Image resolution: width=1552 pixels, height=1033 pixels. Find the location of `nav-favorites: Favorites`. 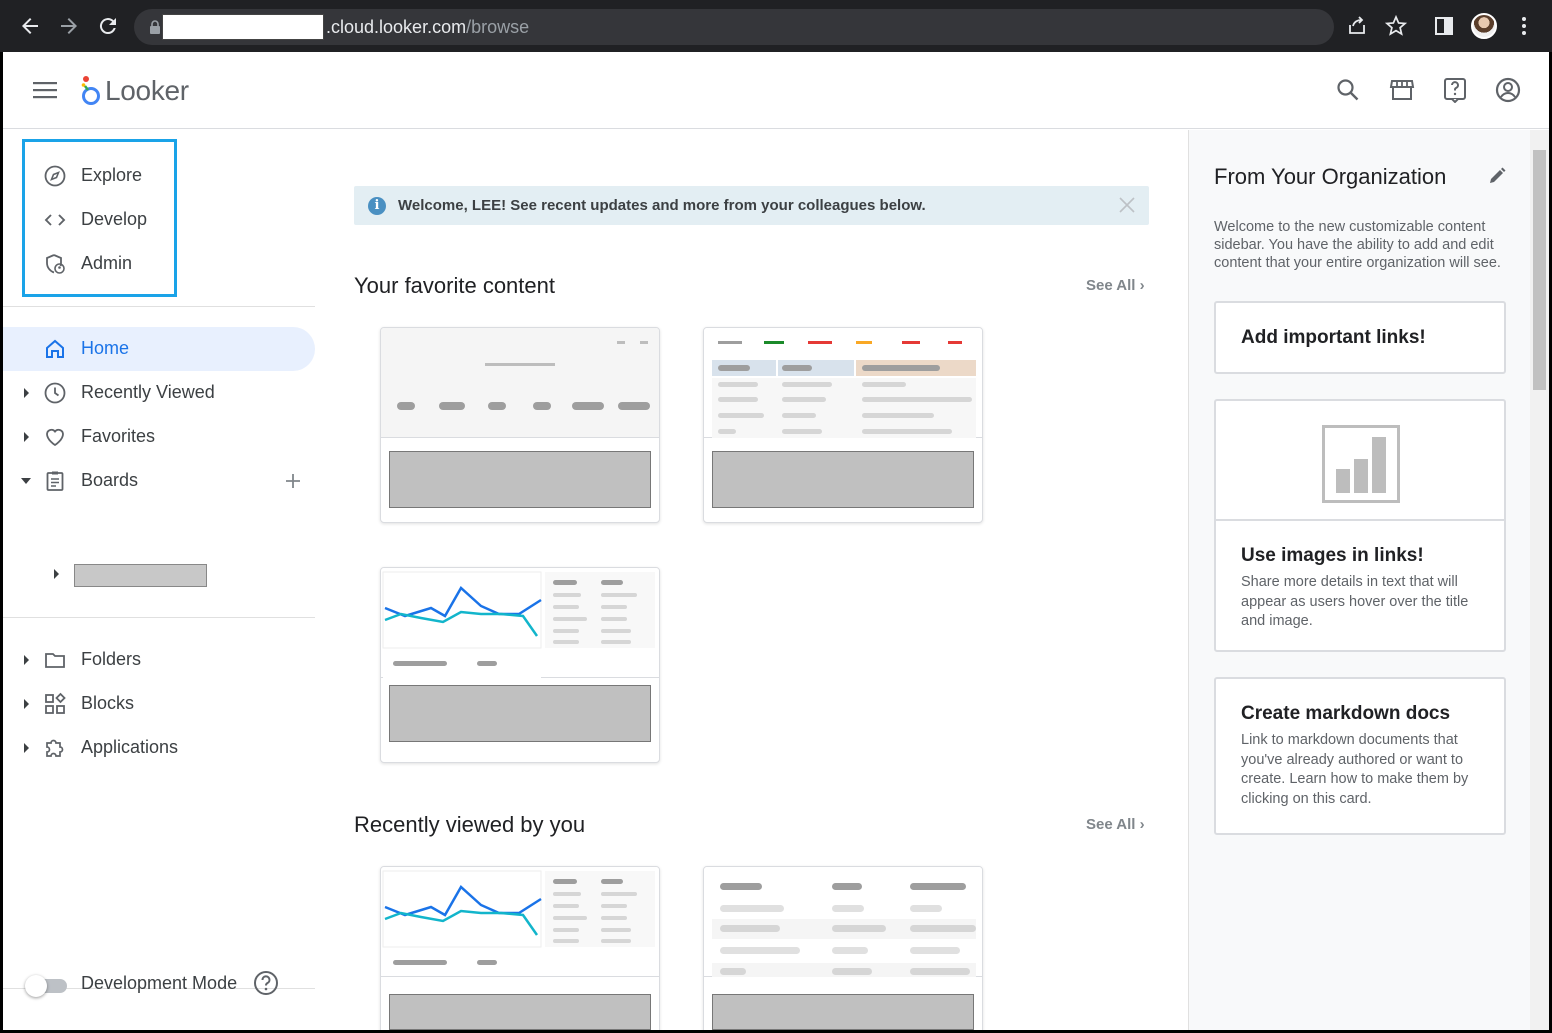

nav-favorites: Favorites is located at coordinates (159, 437).